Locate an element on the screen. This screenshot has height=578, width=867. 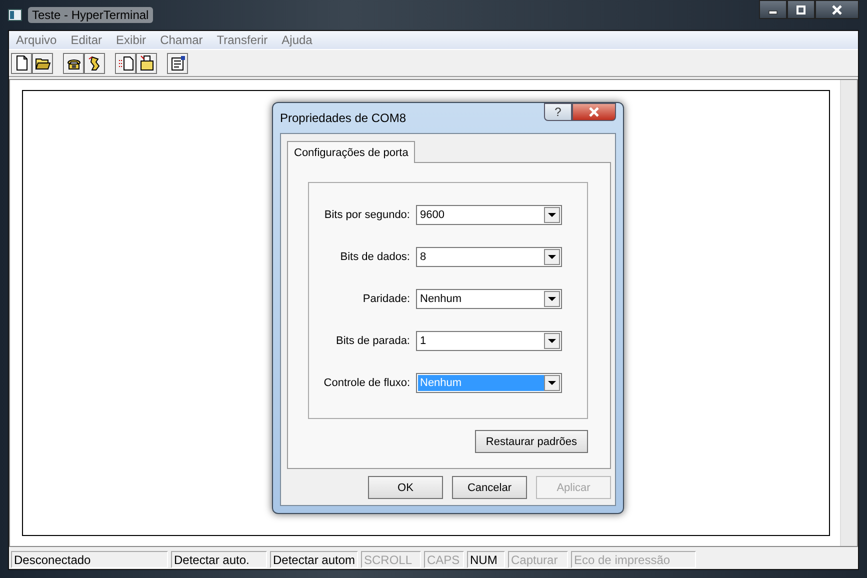
properties-icon is located at coordinates (178, 63).